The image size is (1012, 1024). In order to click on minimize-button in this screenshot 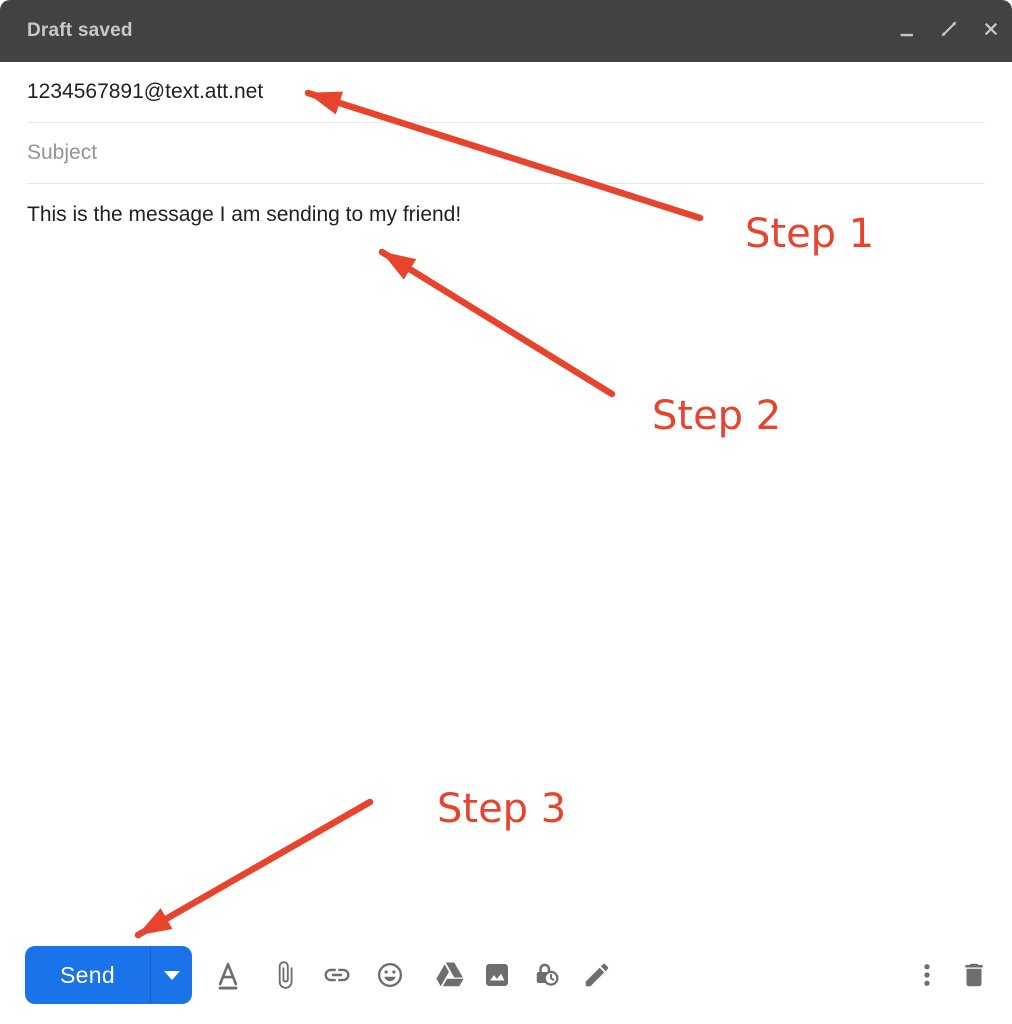, I will do `click(907, 31)`.